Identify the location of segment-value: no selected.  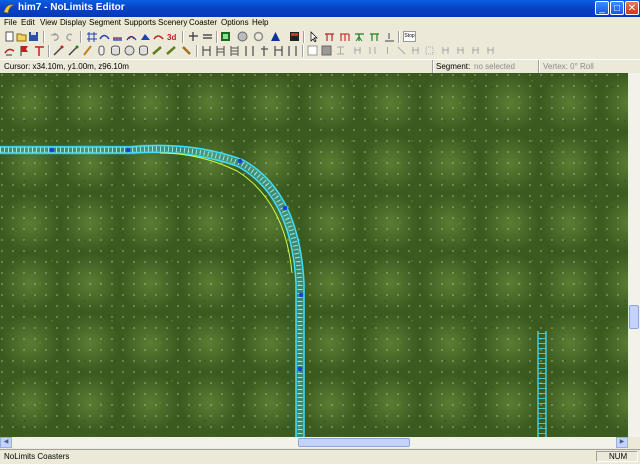
(494, 66).